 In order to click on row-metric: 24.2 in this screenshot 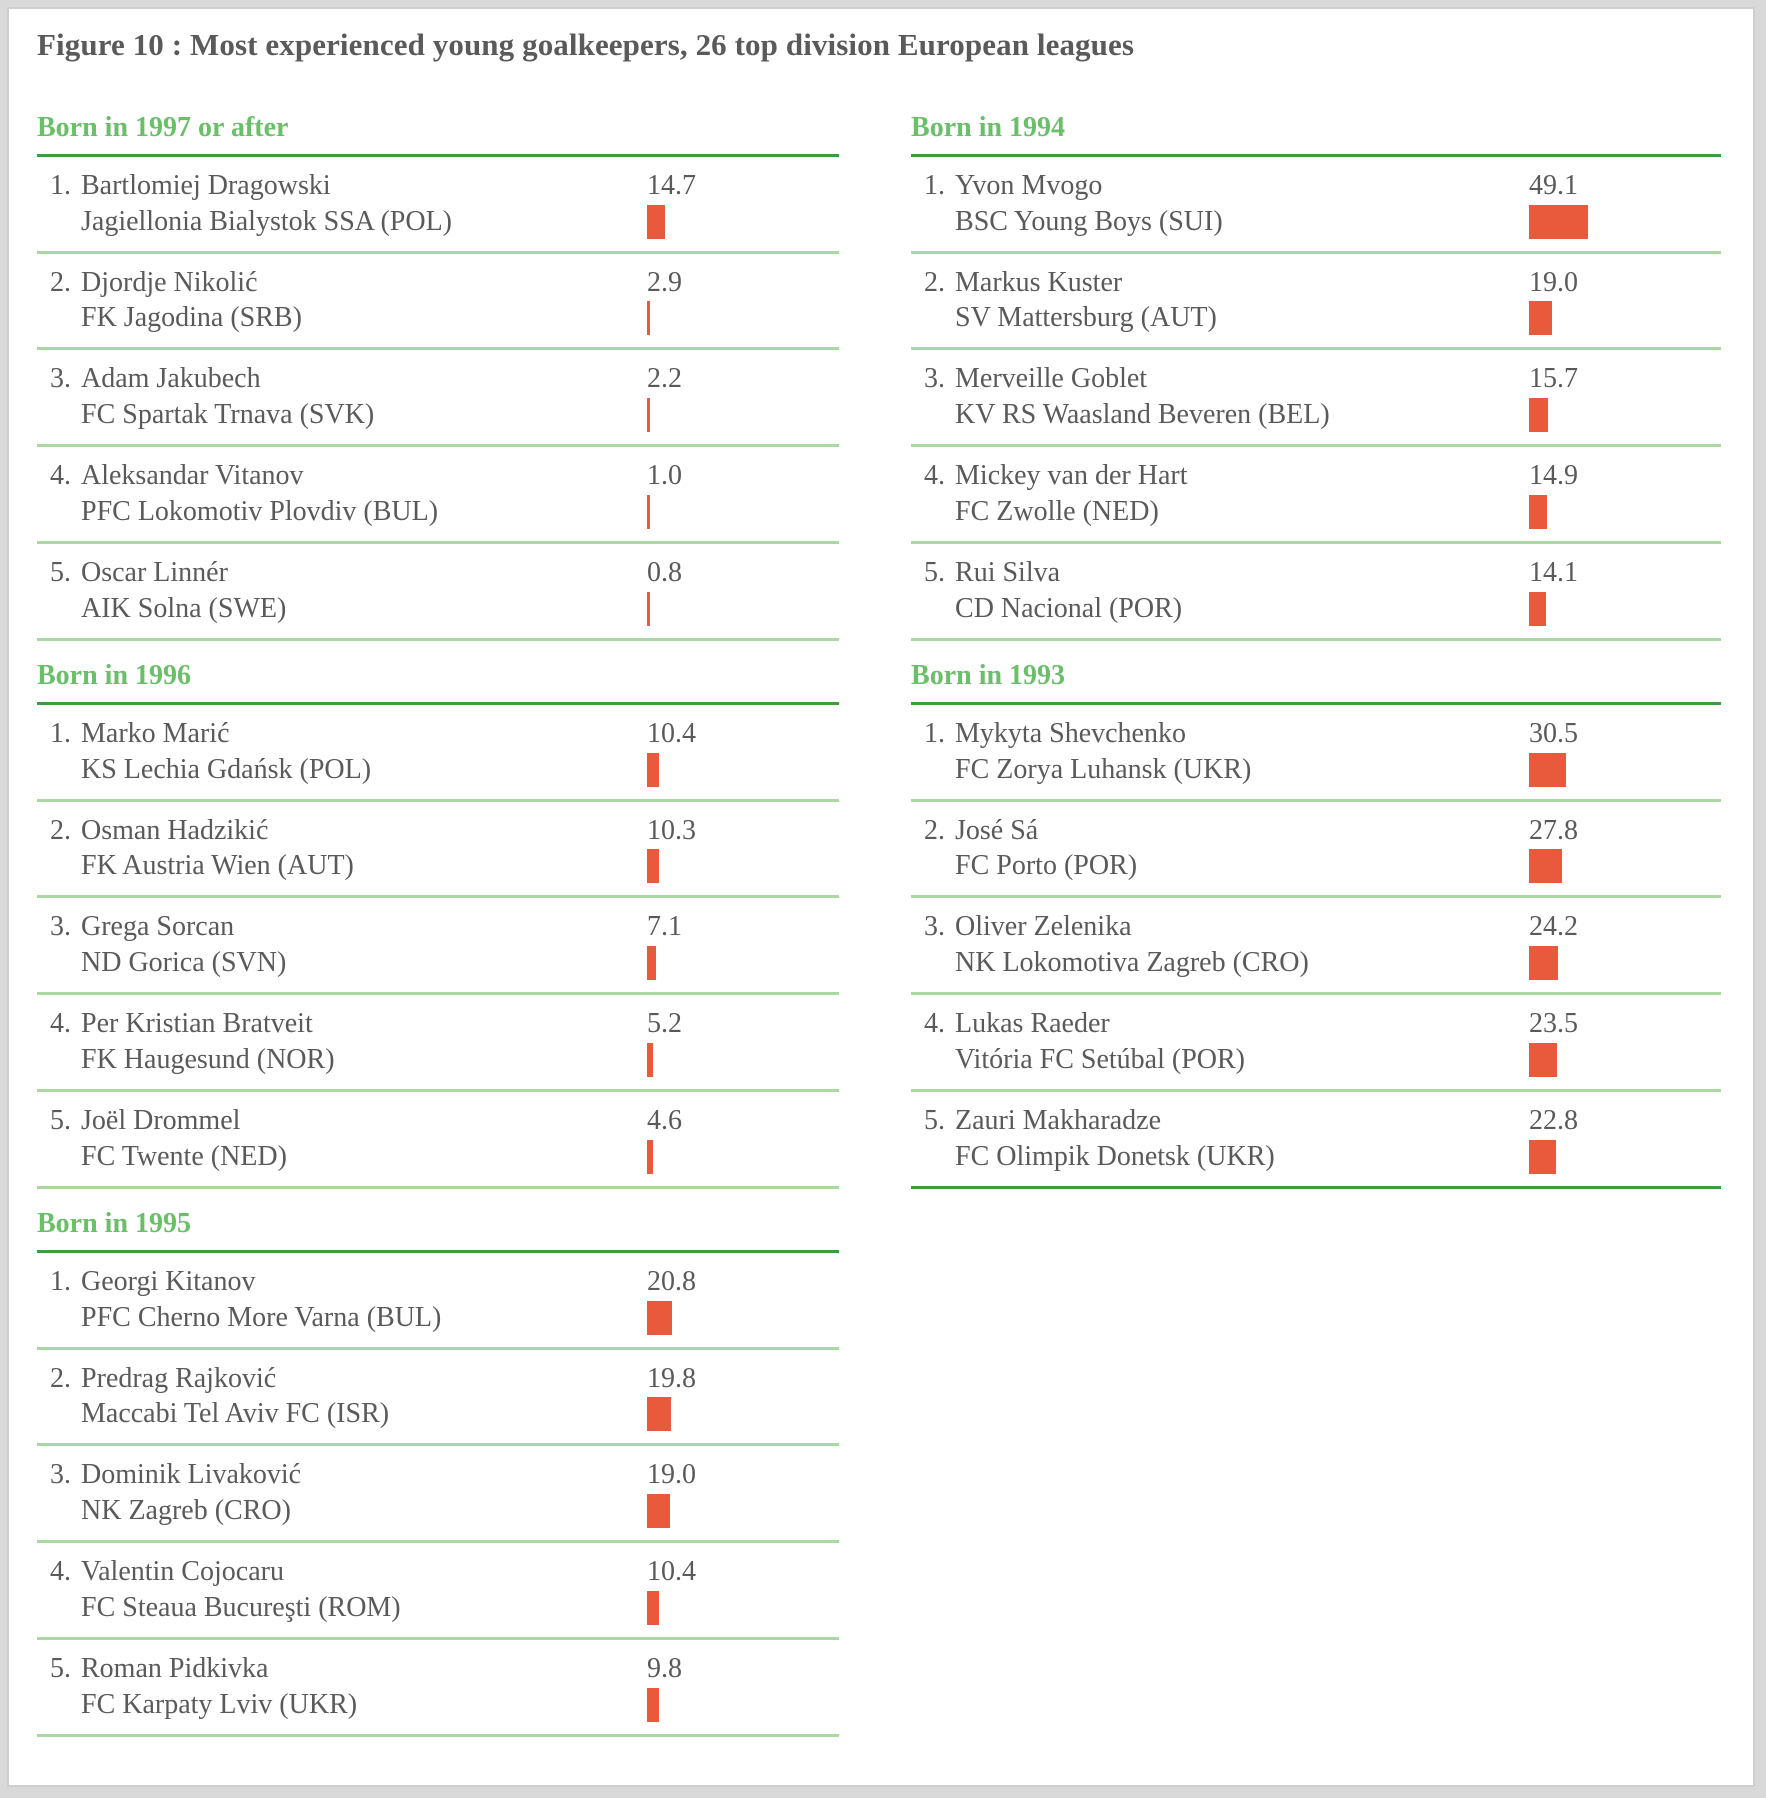, I will do `click(1621, 945)`.